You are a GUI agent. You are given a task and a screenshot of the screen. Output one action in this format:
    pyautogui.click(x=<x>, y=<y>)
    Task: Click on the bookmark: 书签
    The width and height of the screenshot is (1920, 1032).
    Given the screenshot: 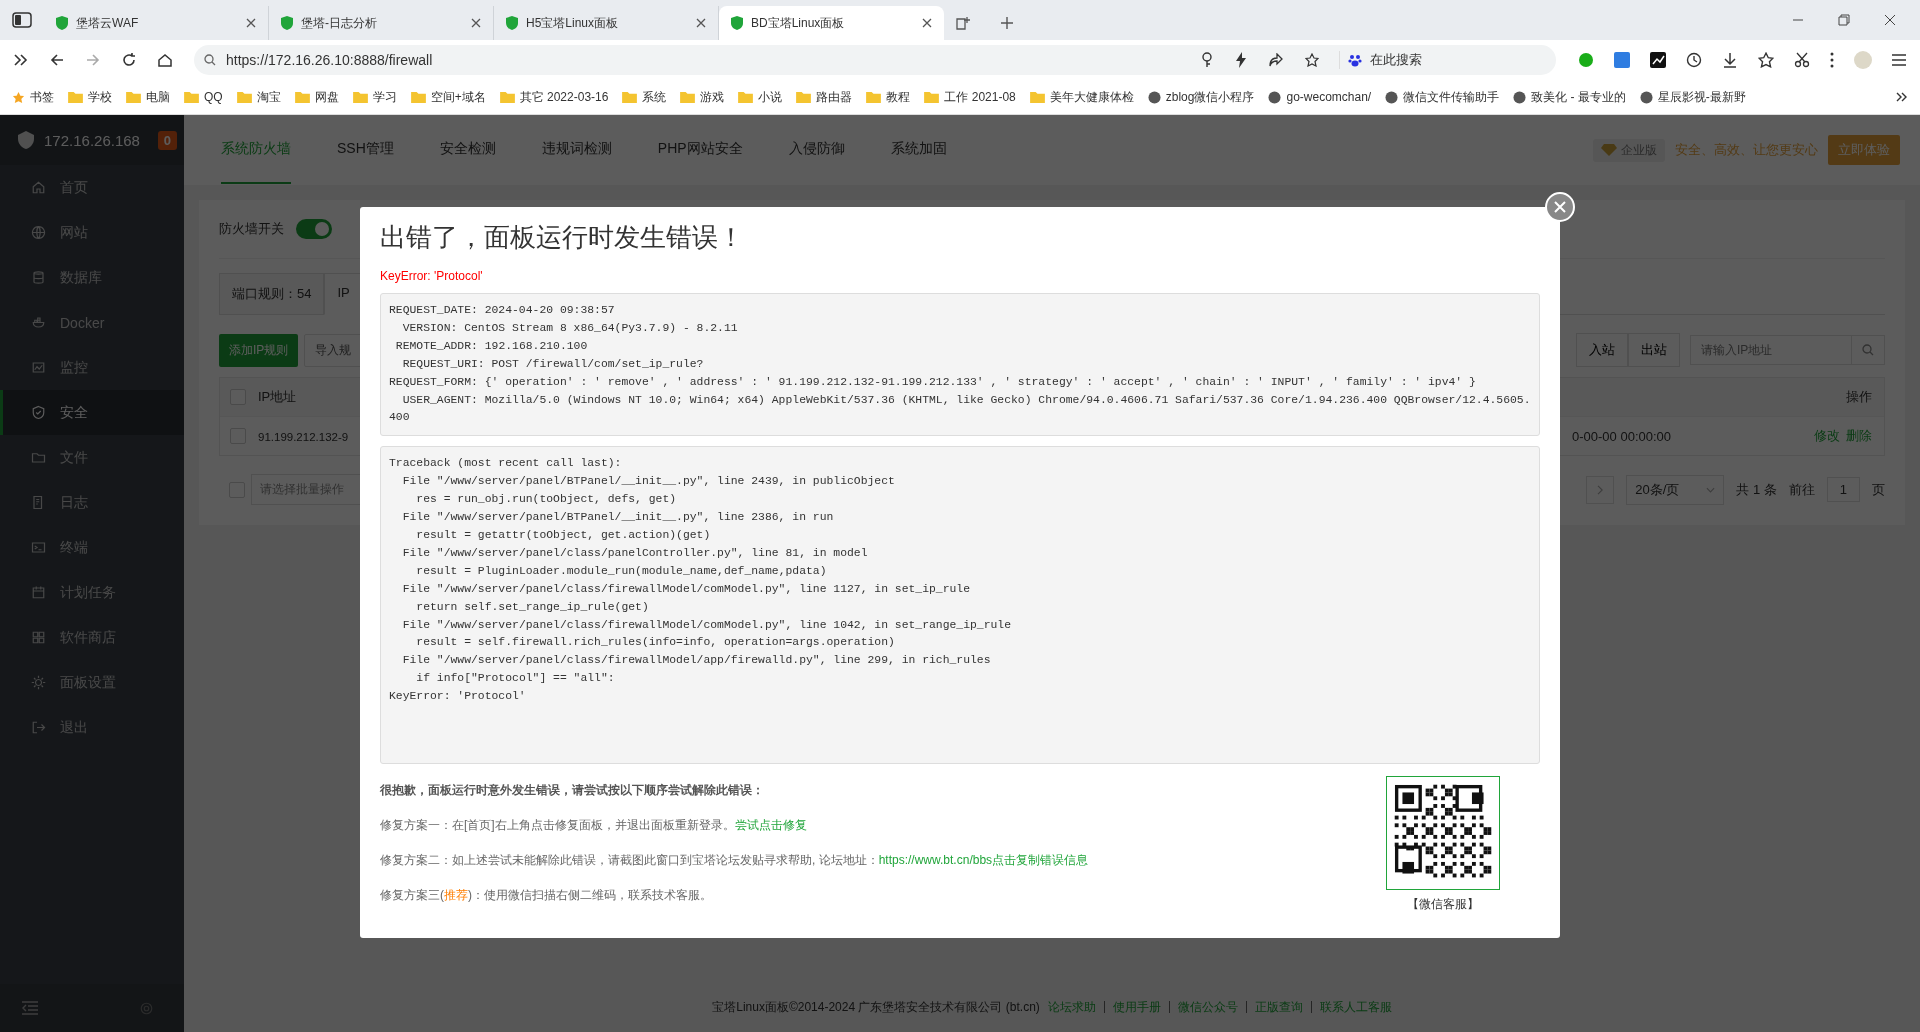 What is the action you would take?
    pyautogui.click(x=33, y=97)
    